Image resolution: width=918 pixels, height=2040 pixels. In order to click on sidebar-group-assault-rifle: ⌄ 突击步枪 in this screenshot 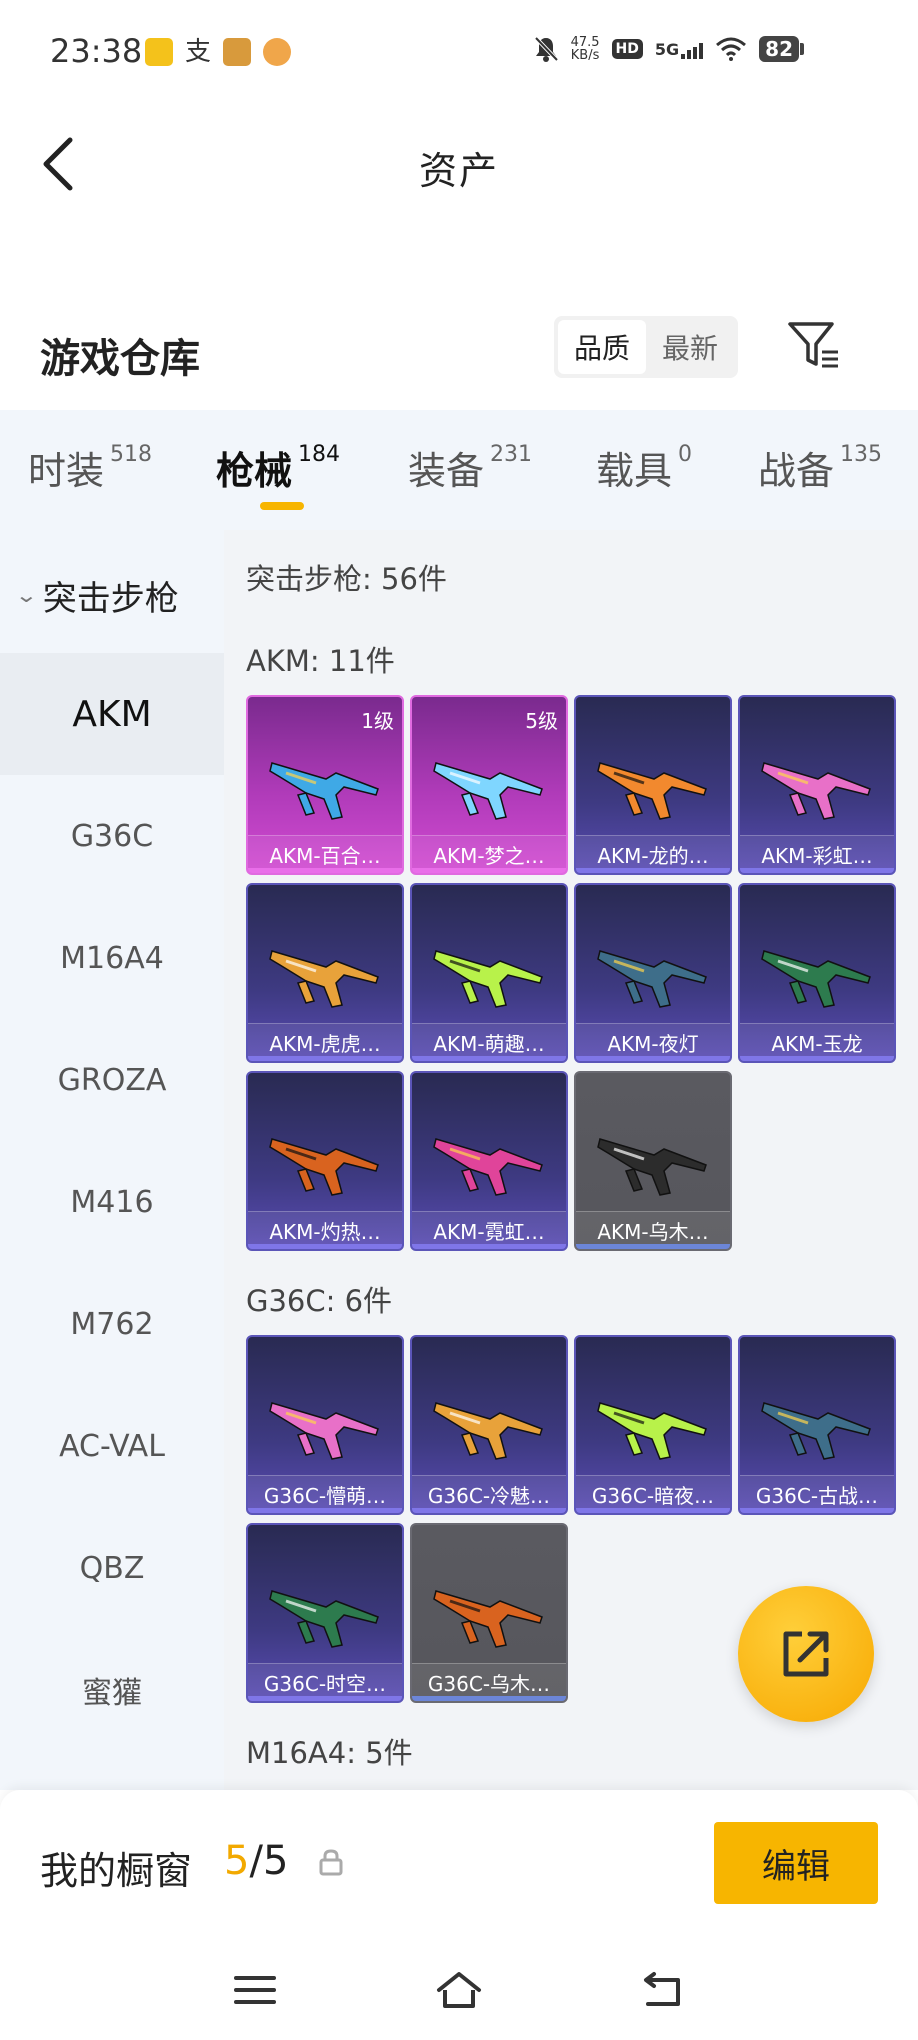, I will do `click(112, 595)`.